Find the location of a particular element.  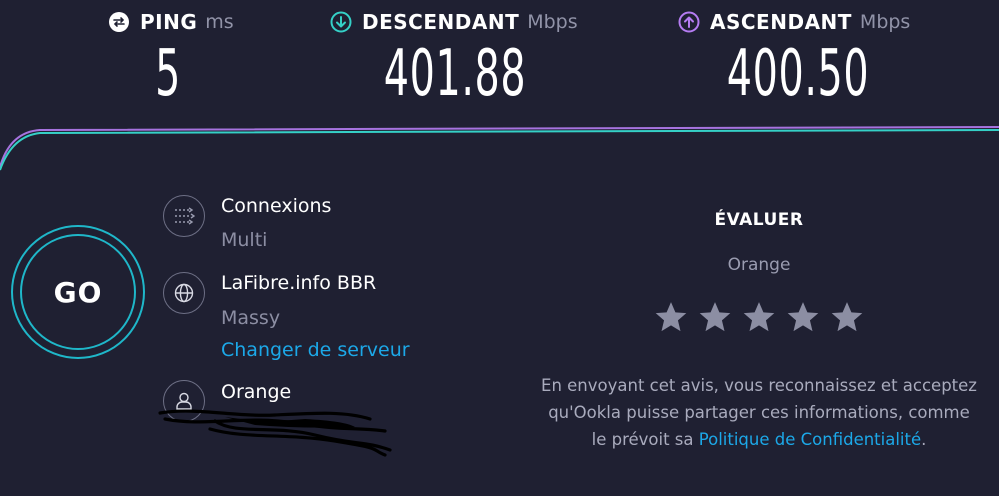

privacy-policy-link: Politique de Confidentialité is located at coordinates (810, 439).